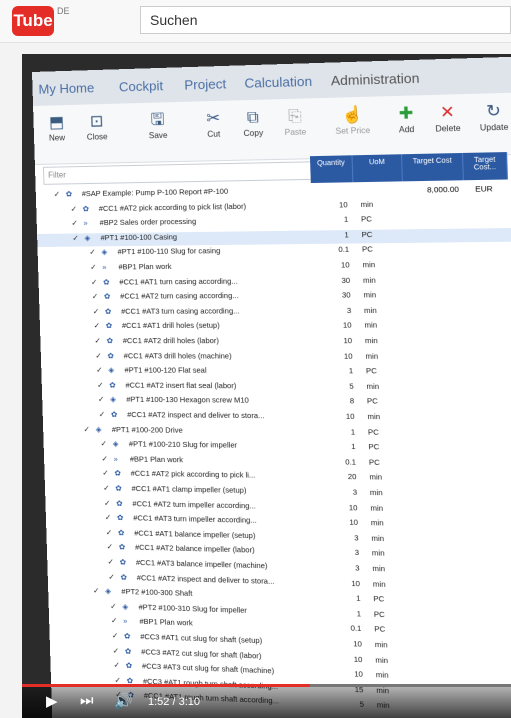 Image resolution: width=511 pixels, height=718 pixels. What do you see at coordinates (375, 79) in the screenshot?
I see `tab-administration: Administration` at bounding box center [375, 79].